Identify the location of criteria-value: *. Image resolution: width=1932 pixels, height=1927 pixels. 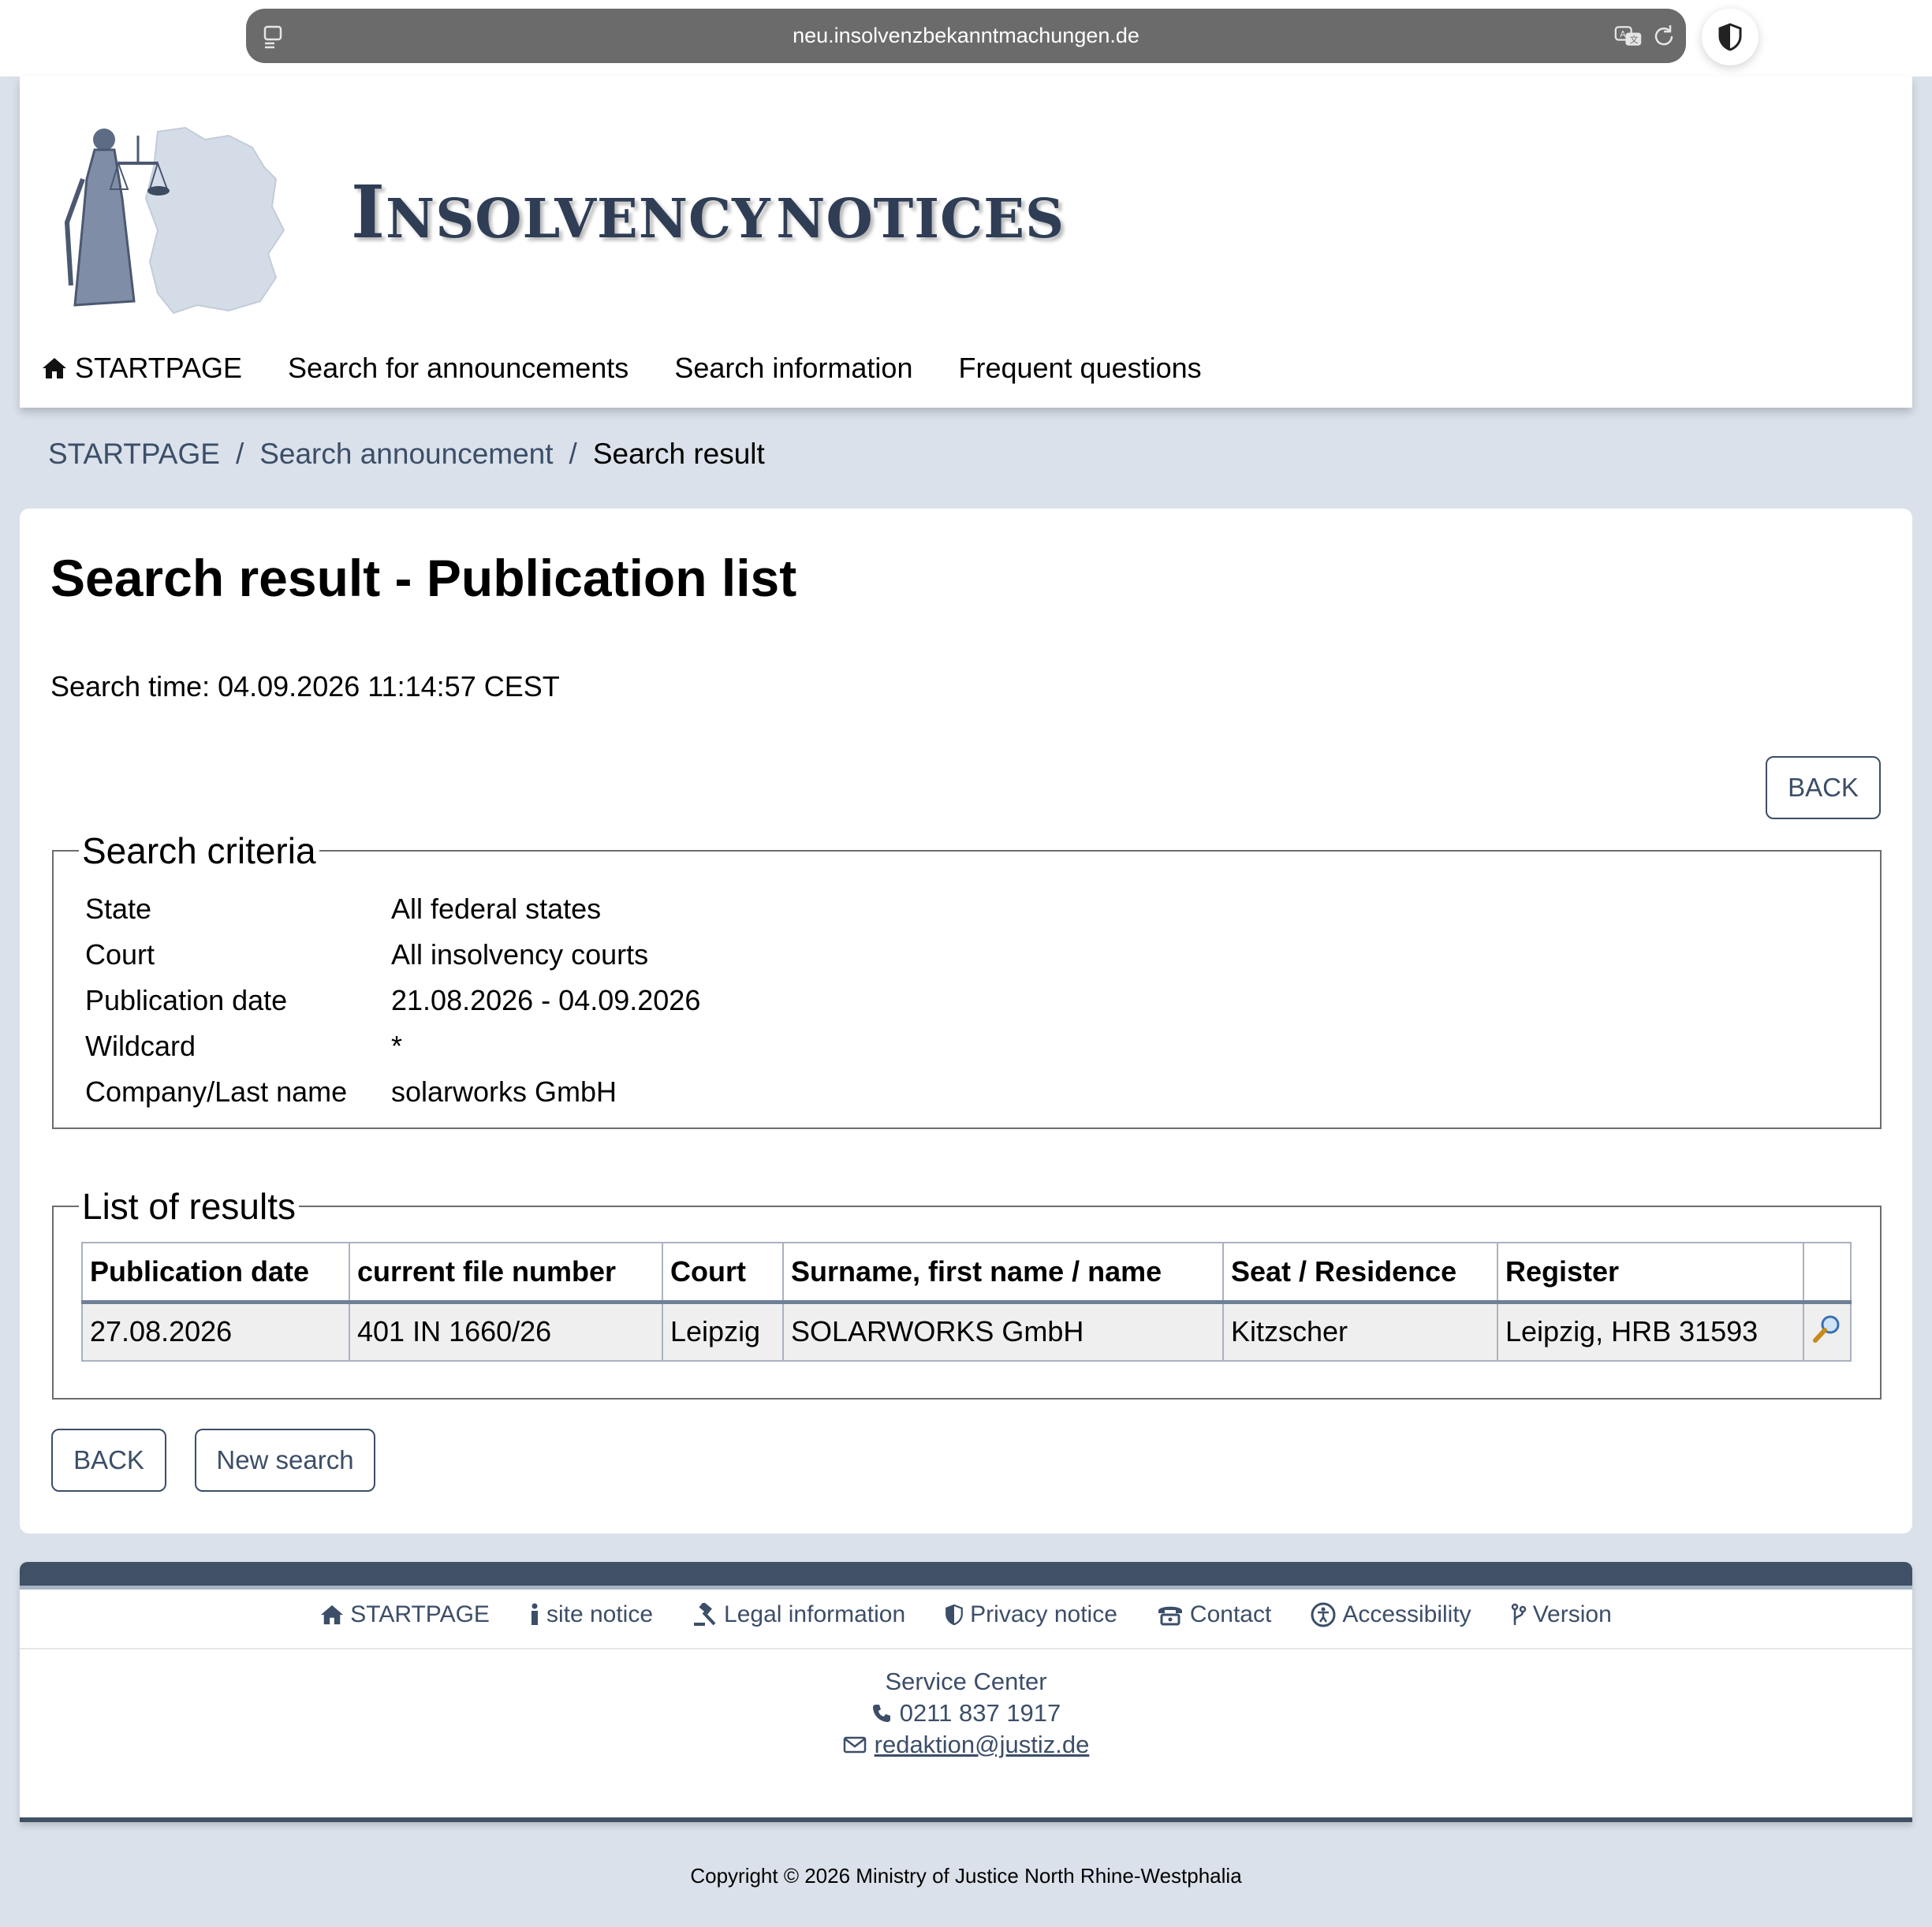
(397, 1046).